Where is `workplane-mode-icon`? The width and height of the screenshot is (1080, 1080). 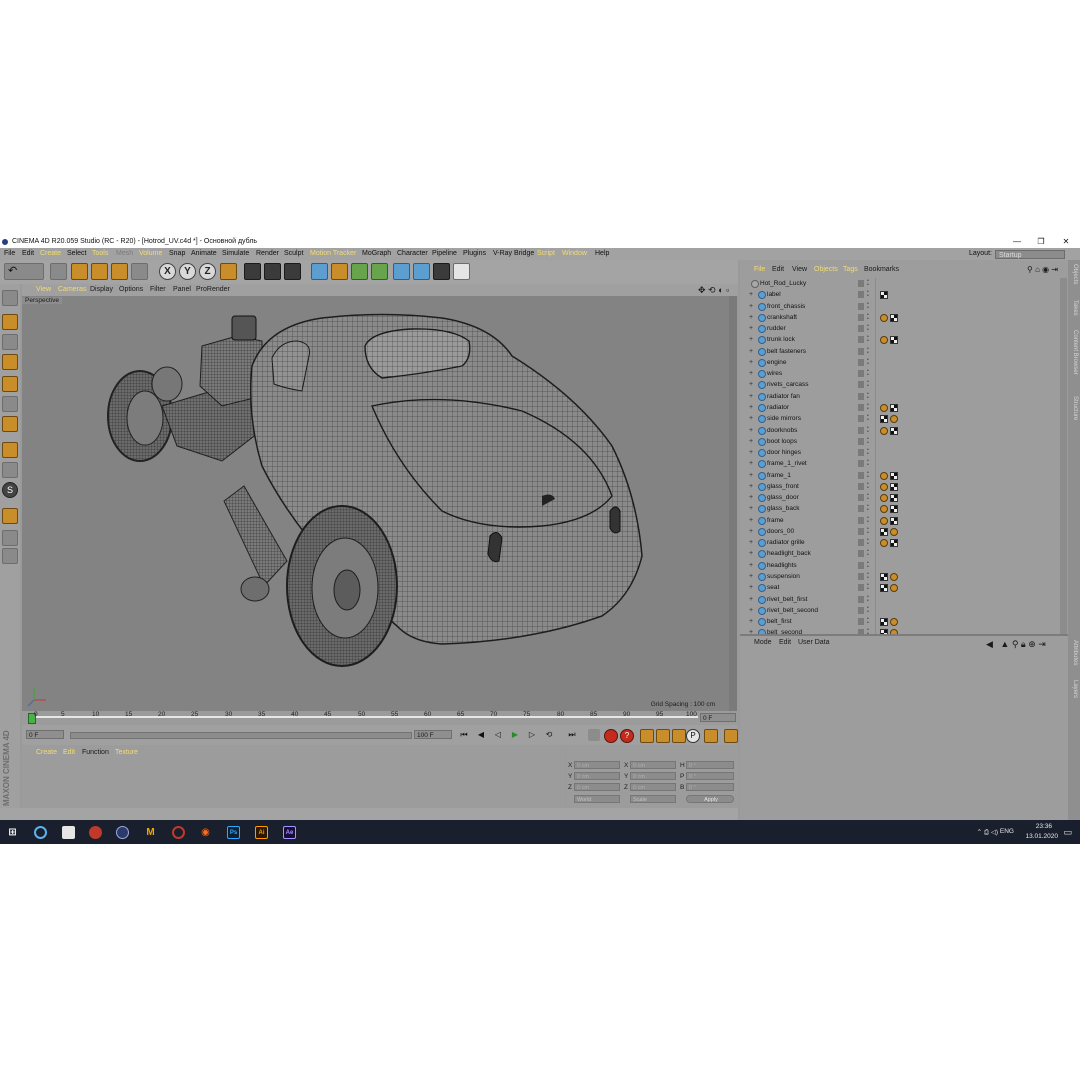
workplane-mode-icon is located at coordinates (10, 362).